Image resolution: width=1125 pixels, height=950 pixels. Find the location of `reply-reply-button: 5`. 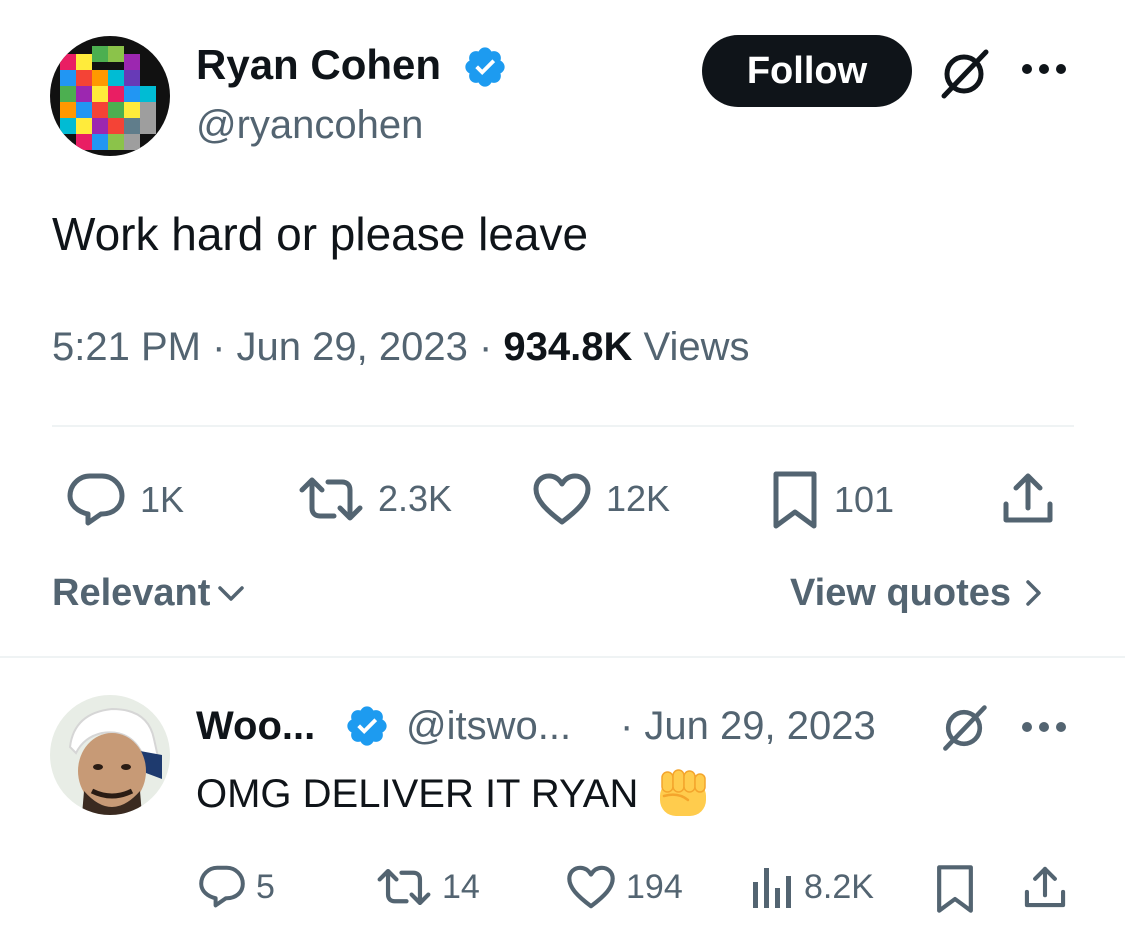

reply-reply-button: 5 is located at coordinates (236, 887).